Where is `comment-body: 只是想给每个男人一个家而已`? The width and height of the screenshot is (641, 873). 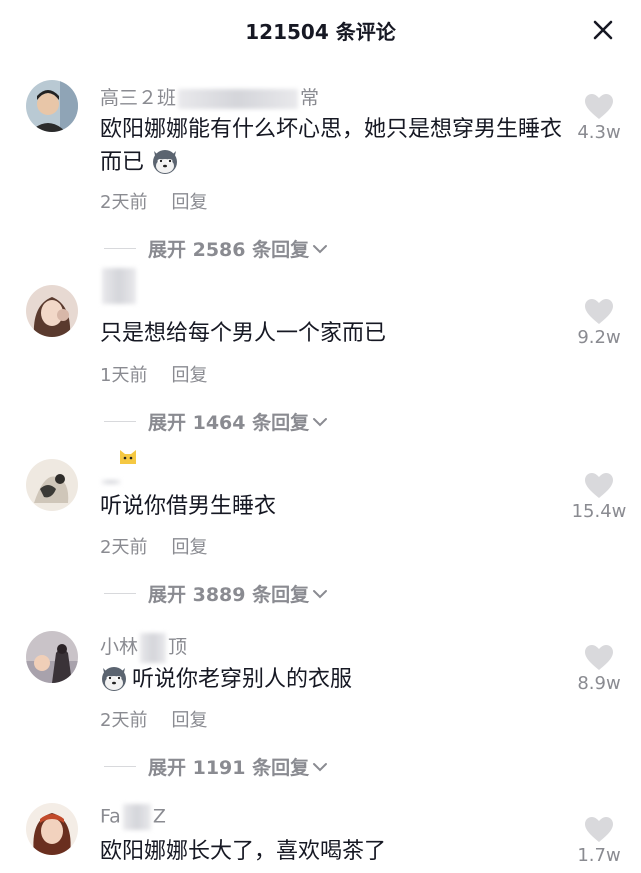 comment-body: 只是想给每个男人一个家而已 is located at coordinates (243, 333).